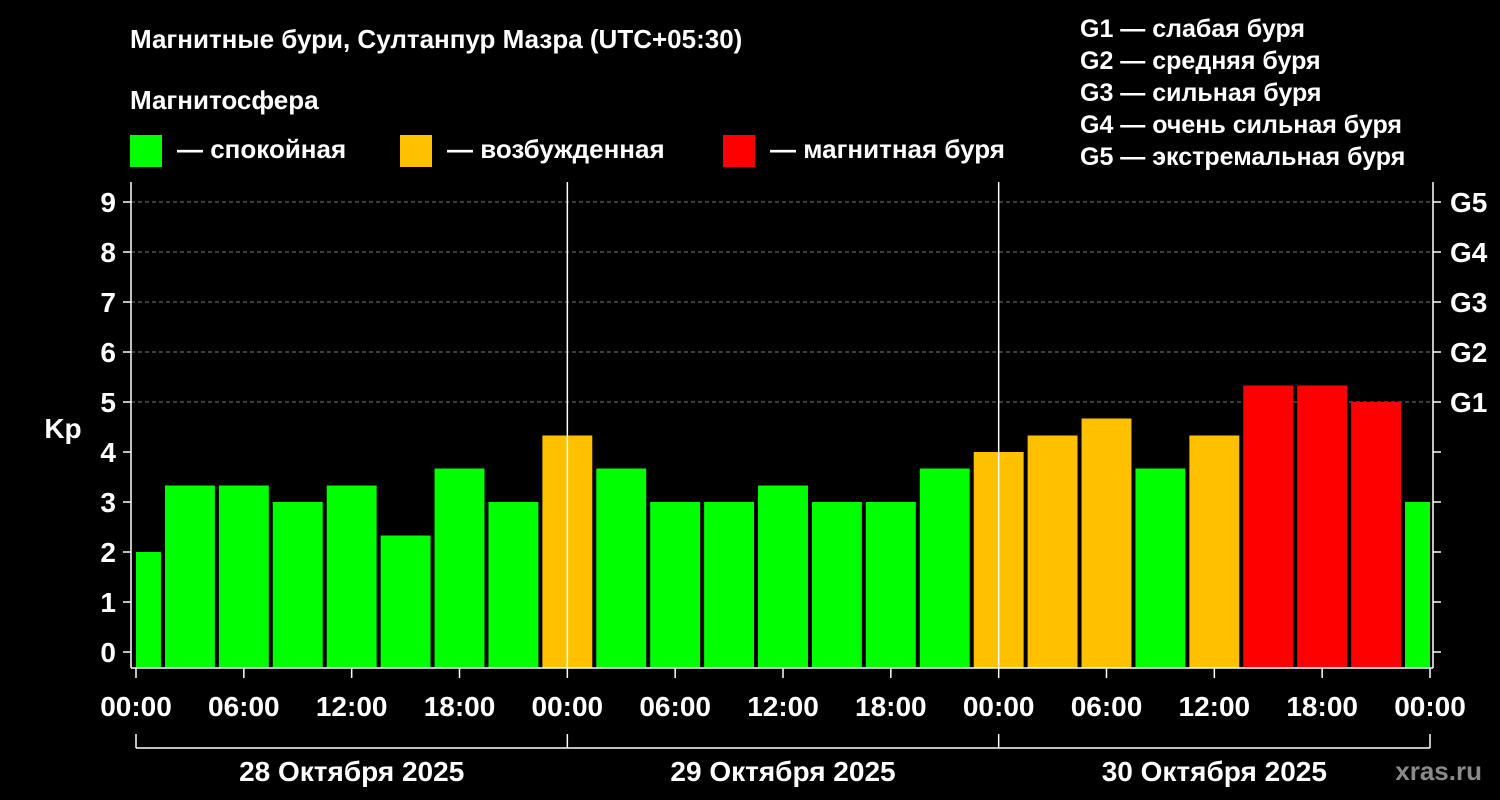 The width and height of the screenshot is (1500, 800). I want to click on g-level-g4: G4, so click(1469, 252).